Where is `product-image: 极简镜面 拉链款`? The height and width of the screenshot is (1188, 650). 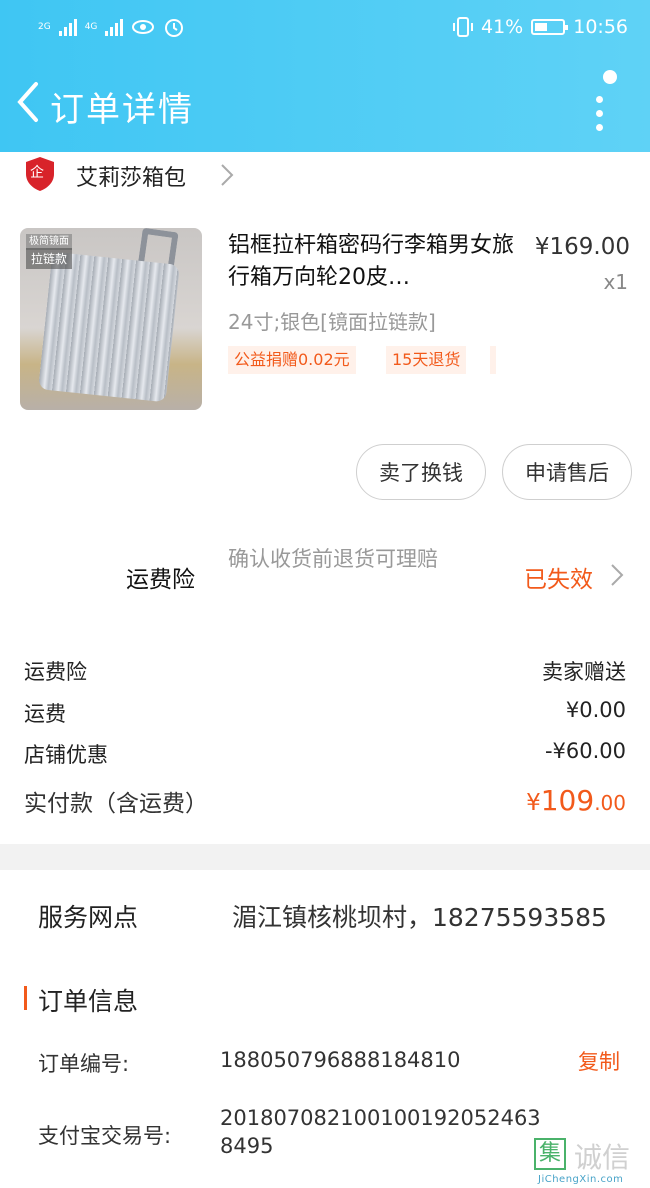 product-image: 极简镜面 拉链款 is located at coordinates (111, 319).